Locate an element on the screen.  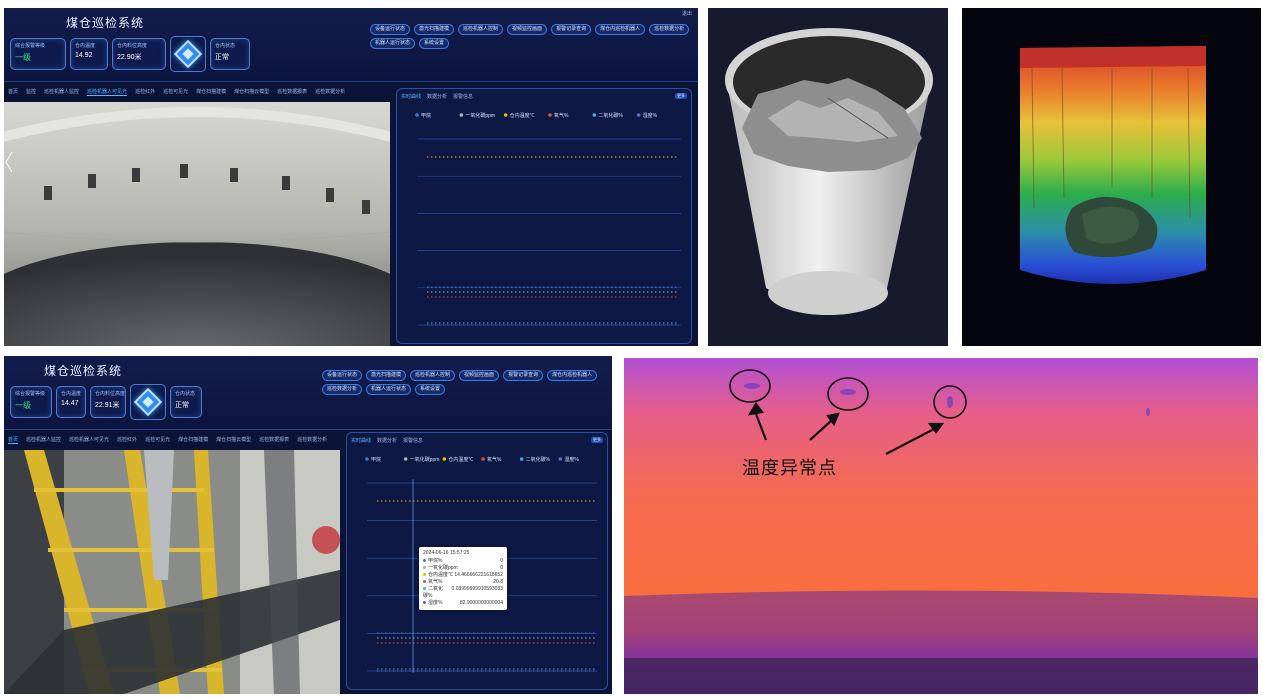
anomaly-label: 温度异常点 is located at coordinates (789, 468).